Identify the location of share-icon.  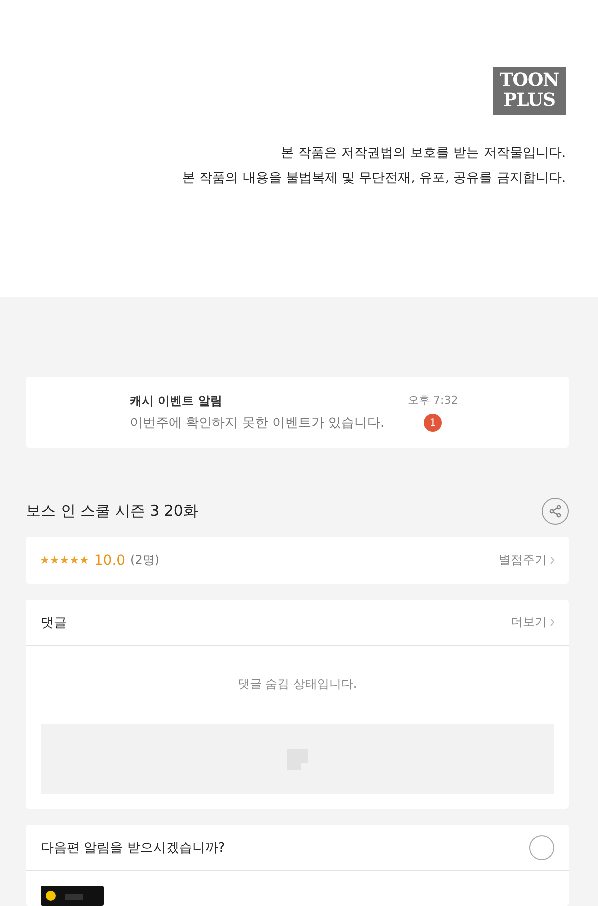
(555, 511).